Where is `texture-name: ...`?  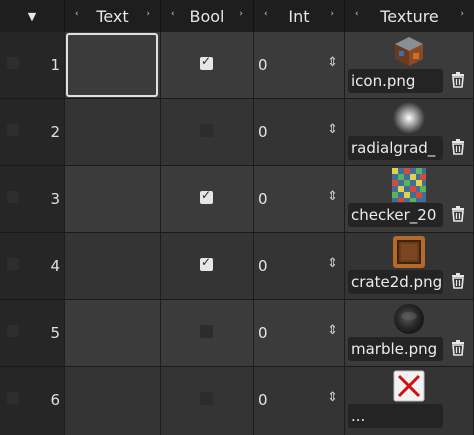 texture-name: ... is located at coordinates (395, 416).